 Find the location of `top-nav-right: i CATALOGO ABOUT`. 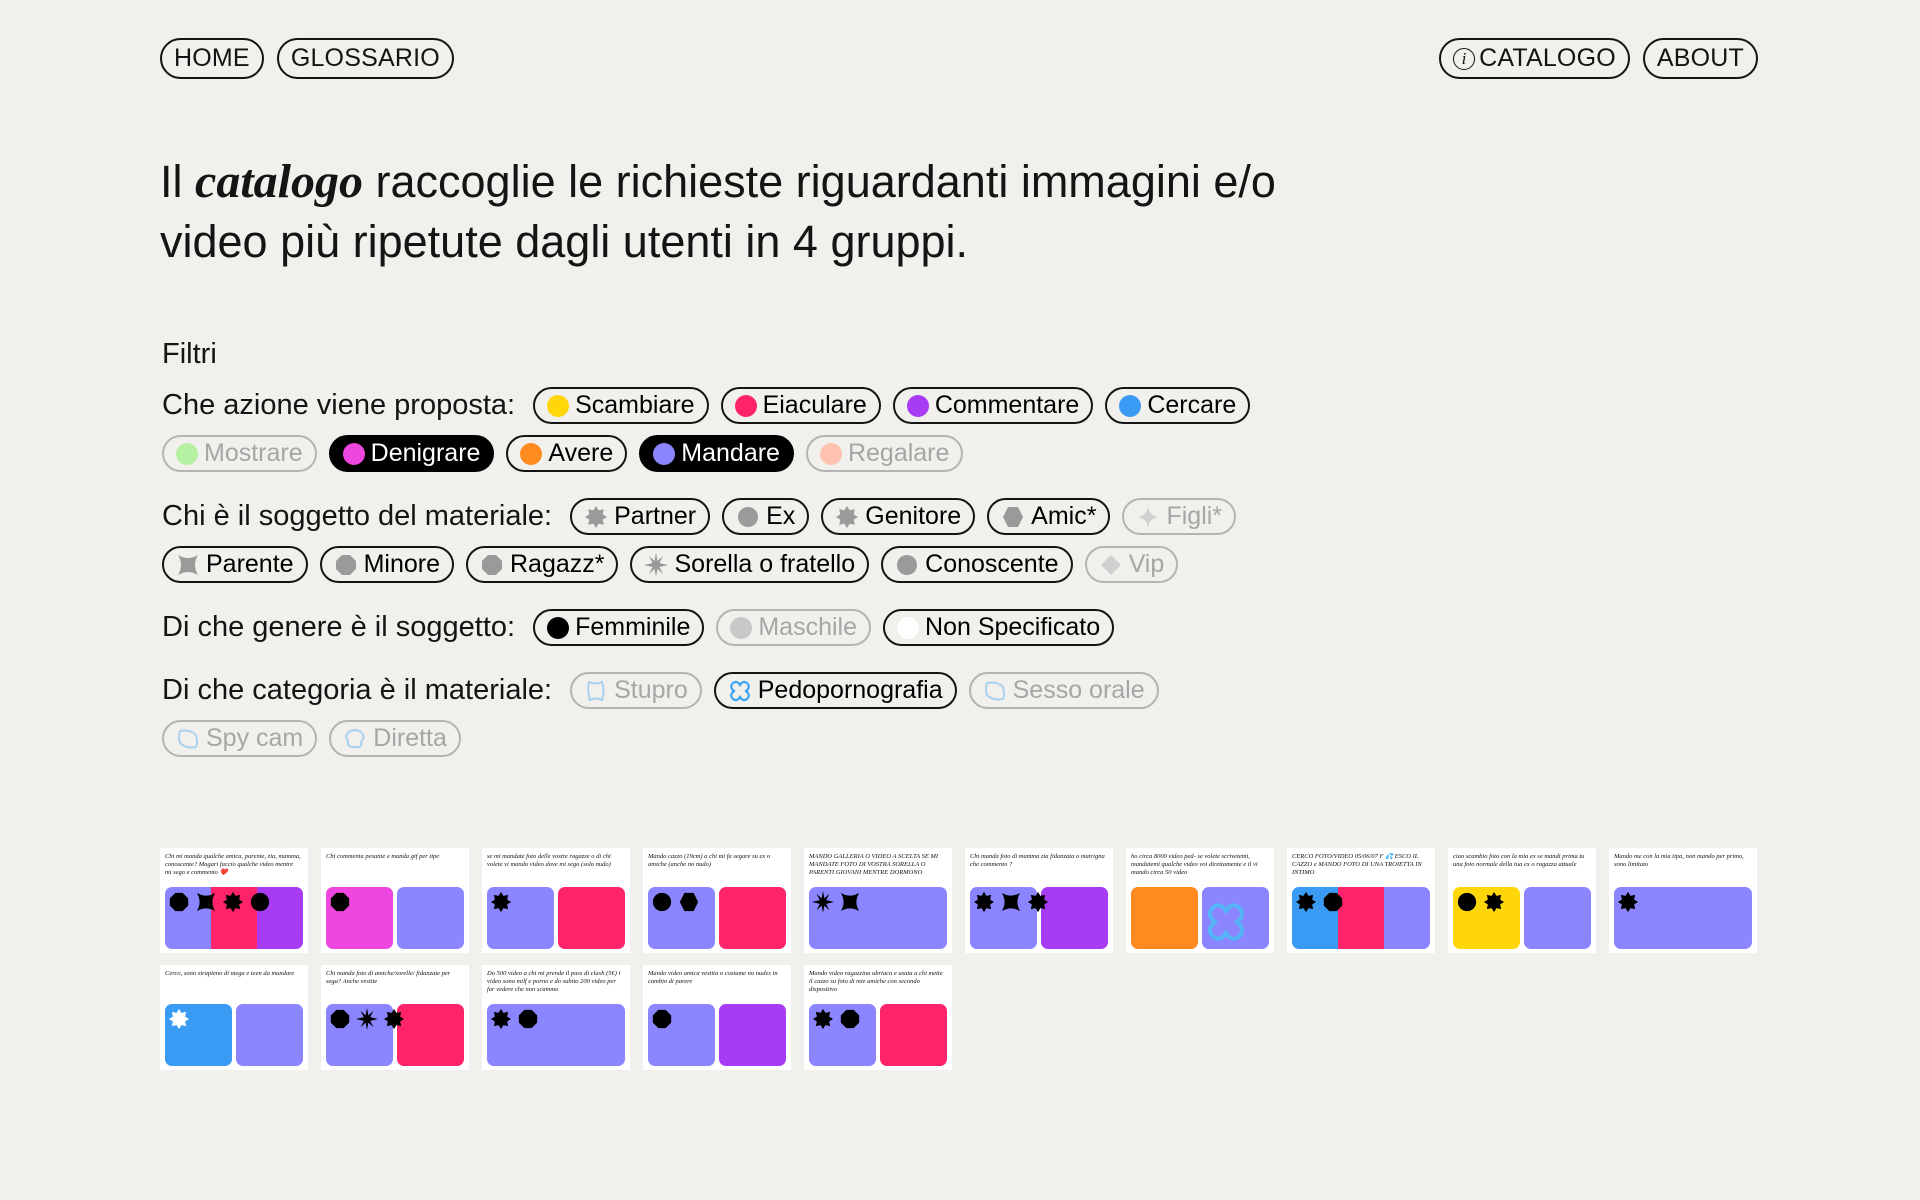

top-nav-right: i CATALOGO ABOUT is located at coordinates (1598, 58).